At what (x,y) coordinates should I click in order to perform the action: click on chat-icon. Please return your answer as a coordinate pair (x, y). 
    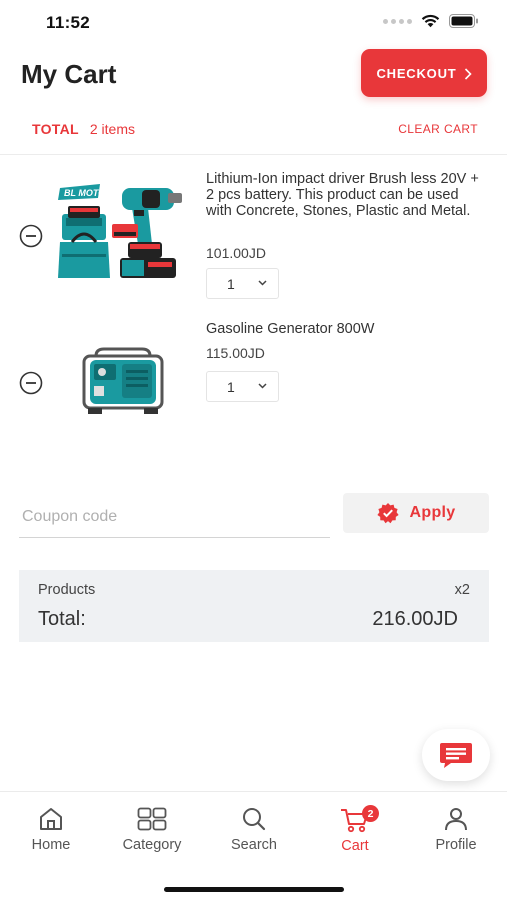
    Looking at the image, I should click on (456, 755).